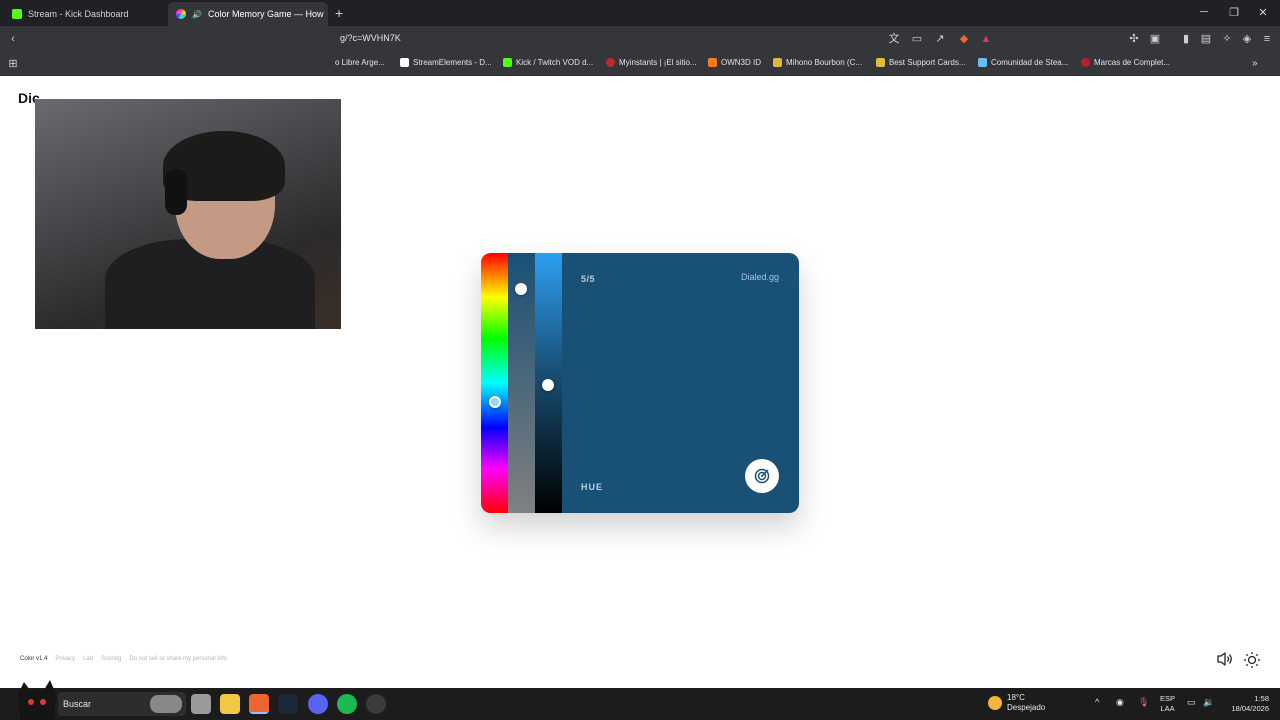 This screenshot has width=1280, height=720. Describe the element at coordinates (1252, 660) in the screenshot. I see `theme-toggle-icon` at that location.